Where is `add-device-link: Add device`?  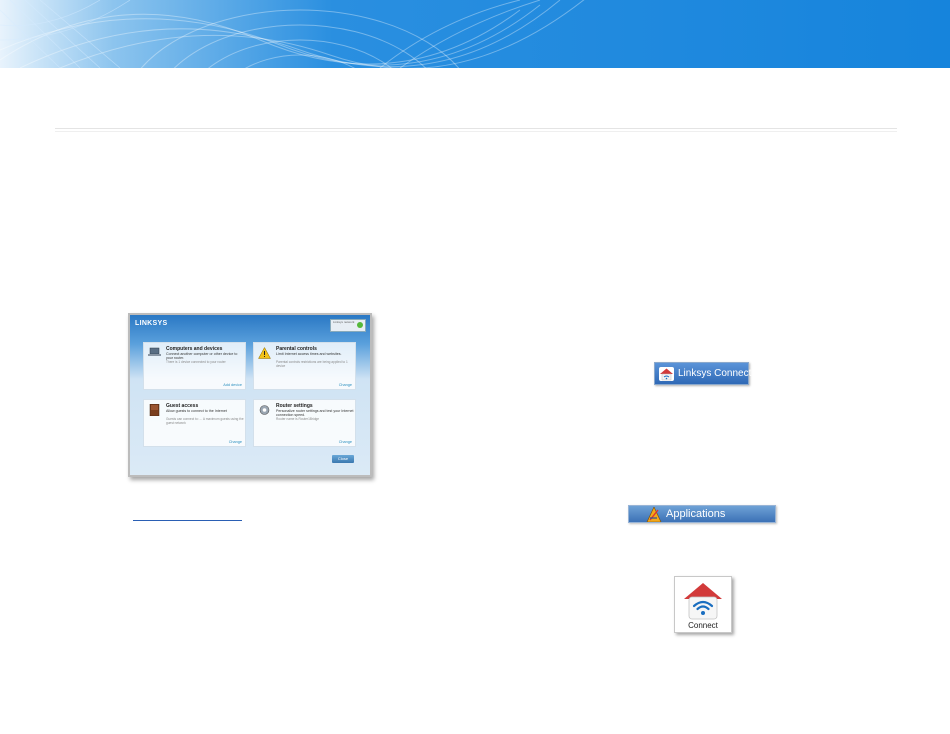 add-device-link: Add device is located at coordinates (232, 385).